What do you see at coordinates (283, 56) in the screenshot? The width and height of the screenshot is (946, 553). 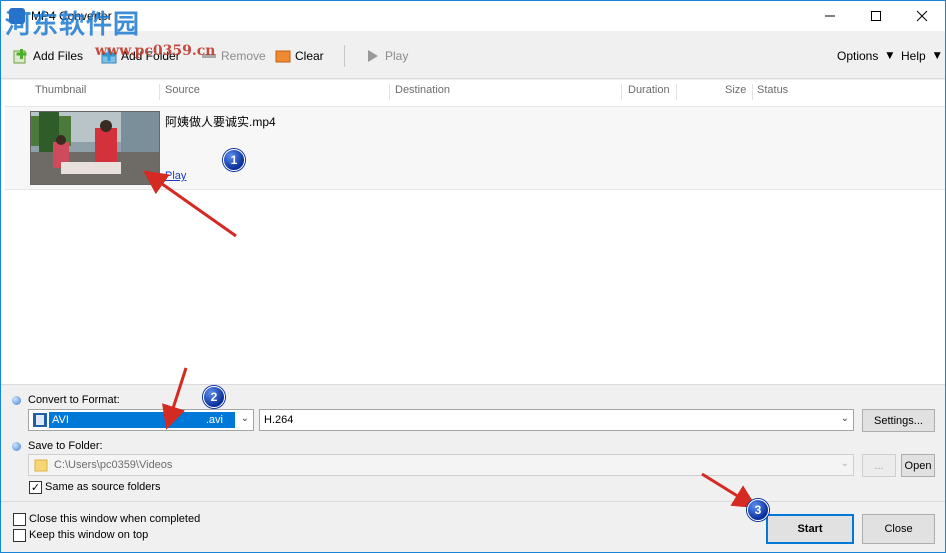 I see `clear-icon` at bounding box center [283, 56].